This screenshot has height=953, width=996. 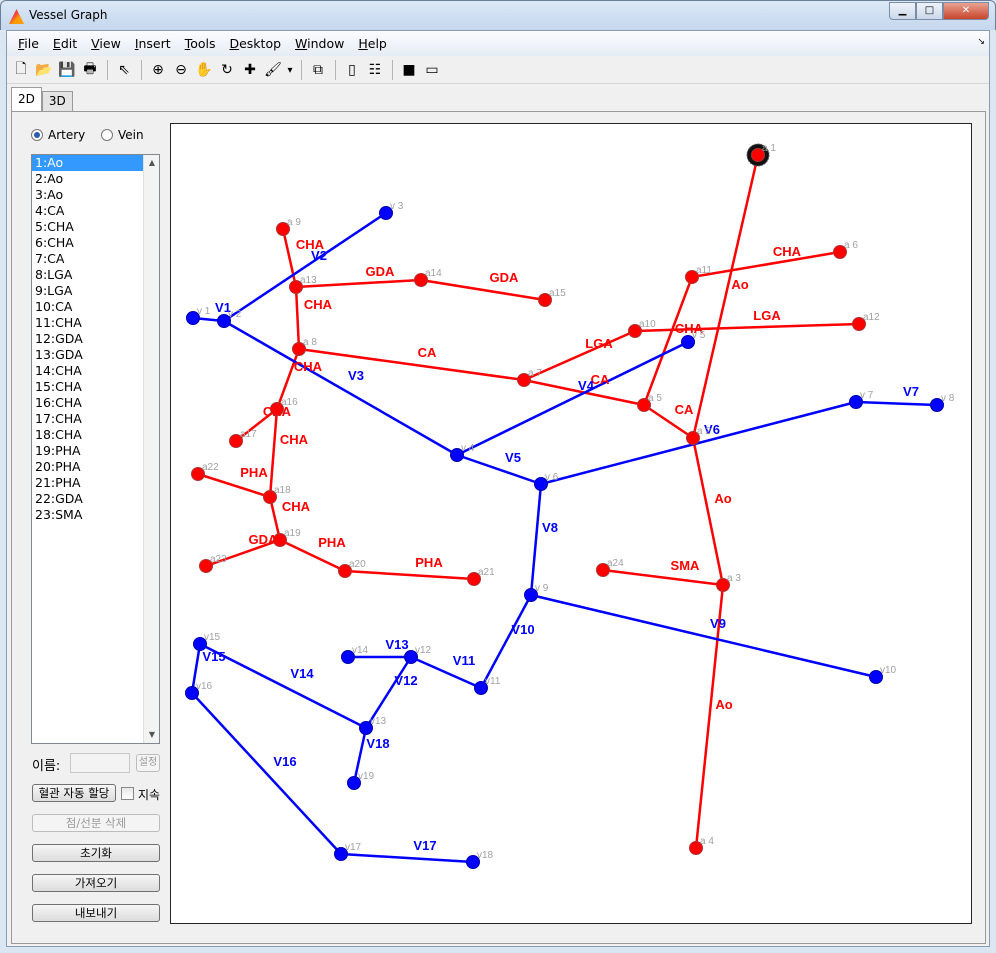 I want to click on artery-edge-a16-a18, so click(x=273, y=453).